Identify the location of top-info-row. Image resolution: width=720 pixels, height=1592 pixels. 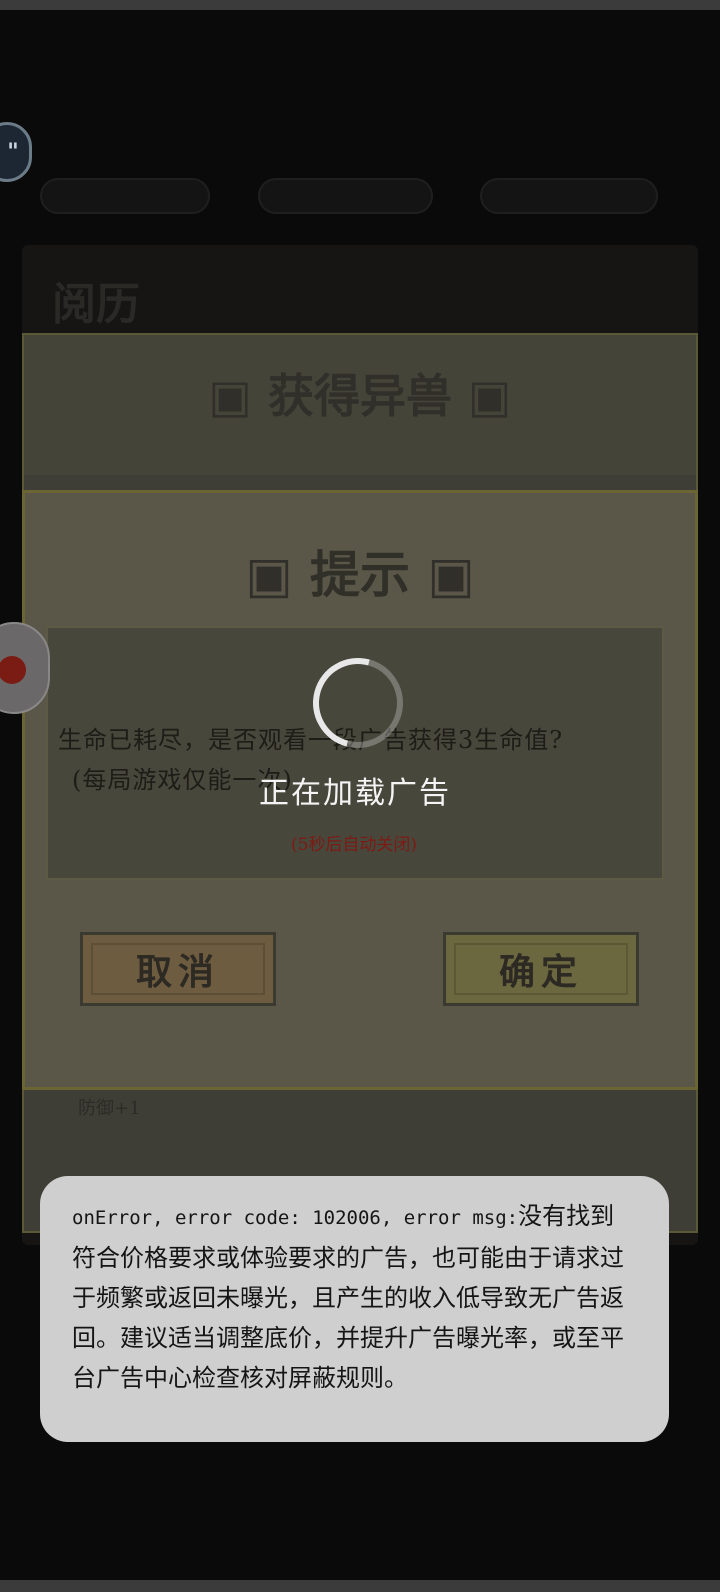
(360, 198).